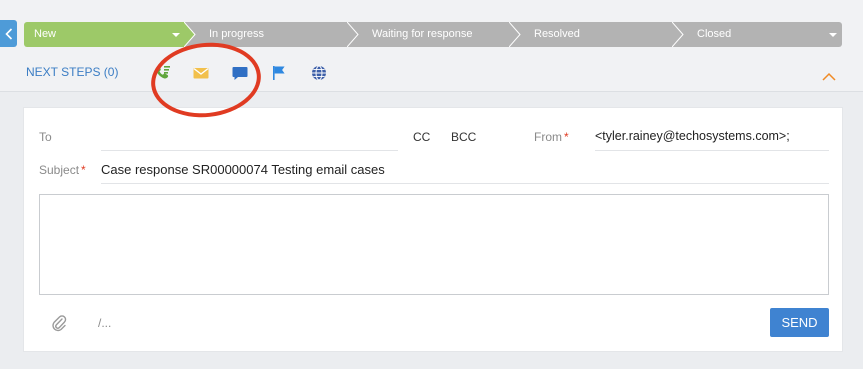 The width and height of the screenshot is (863, 369). Describe the element at coordinates (421, 137) in the screenshot. I see `cc-button: CC` at that location.